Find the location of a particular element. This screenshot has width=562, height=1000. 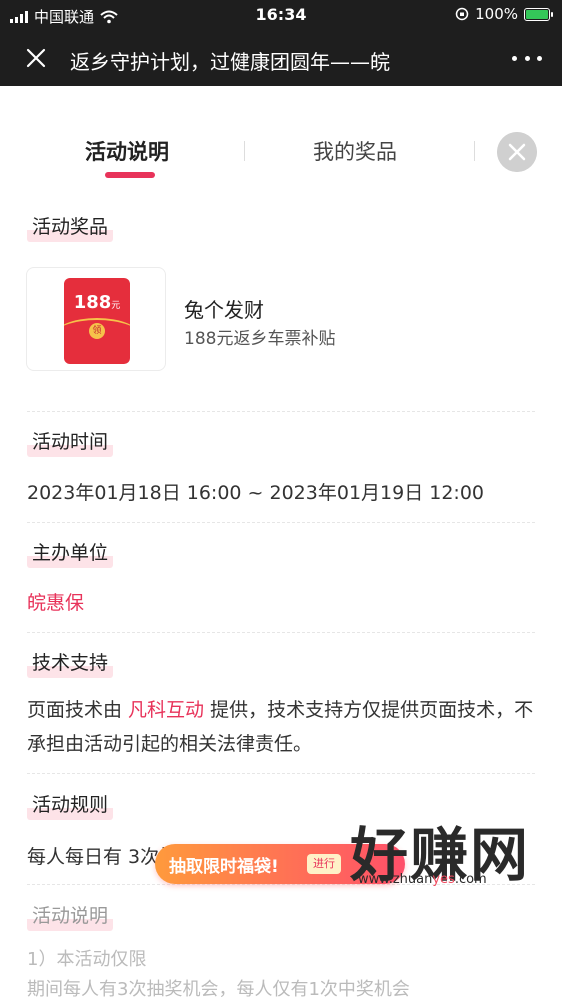

rules-section-title: 活动规则 is located at coordinates (70, 805).